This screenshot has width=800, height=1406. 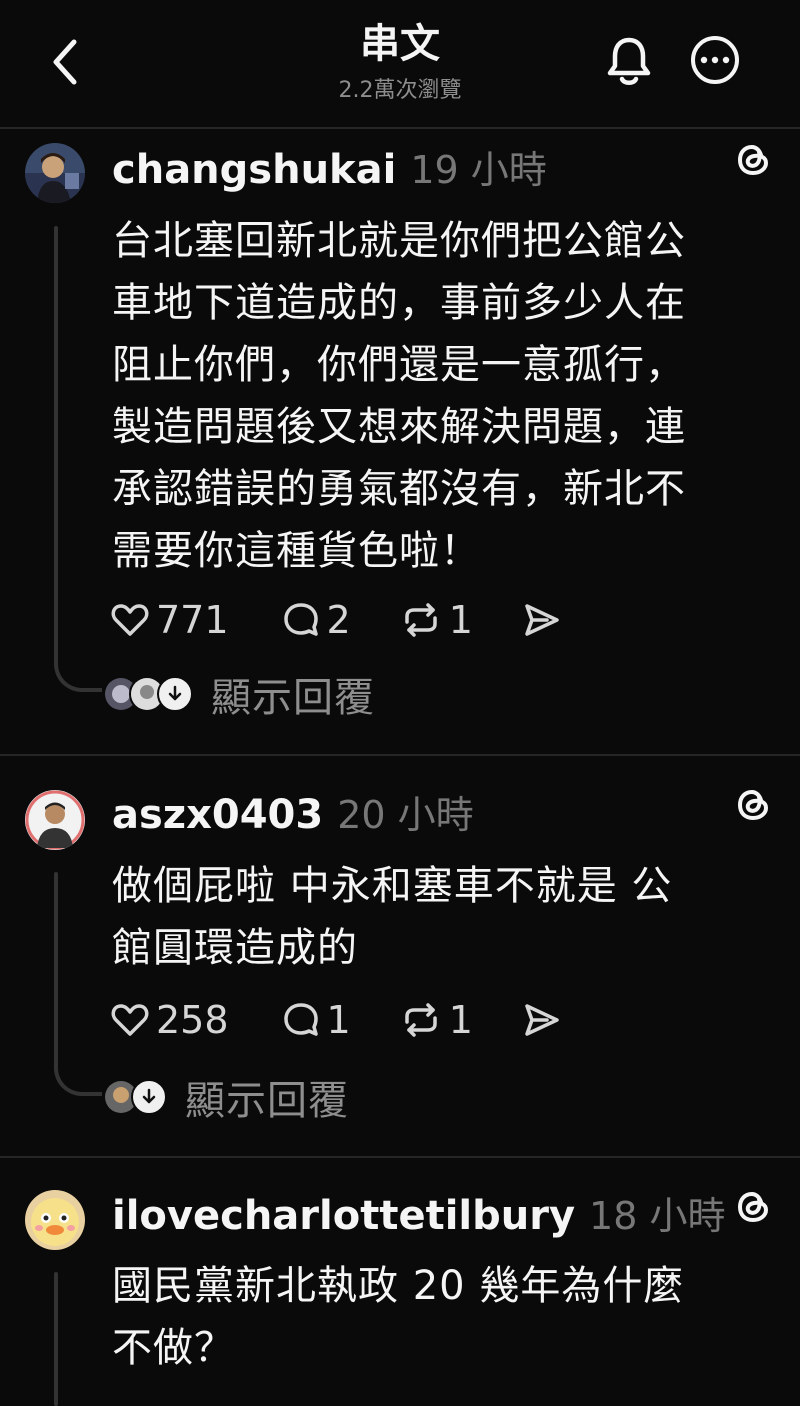 I want to click on bell-icon, so click(x=629, y=61).